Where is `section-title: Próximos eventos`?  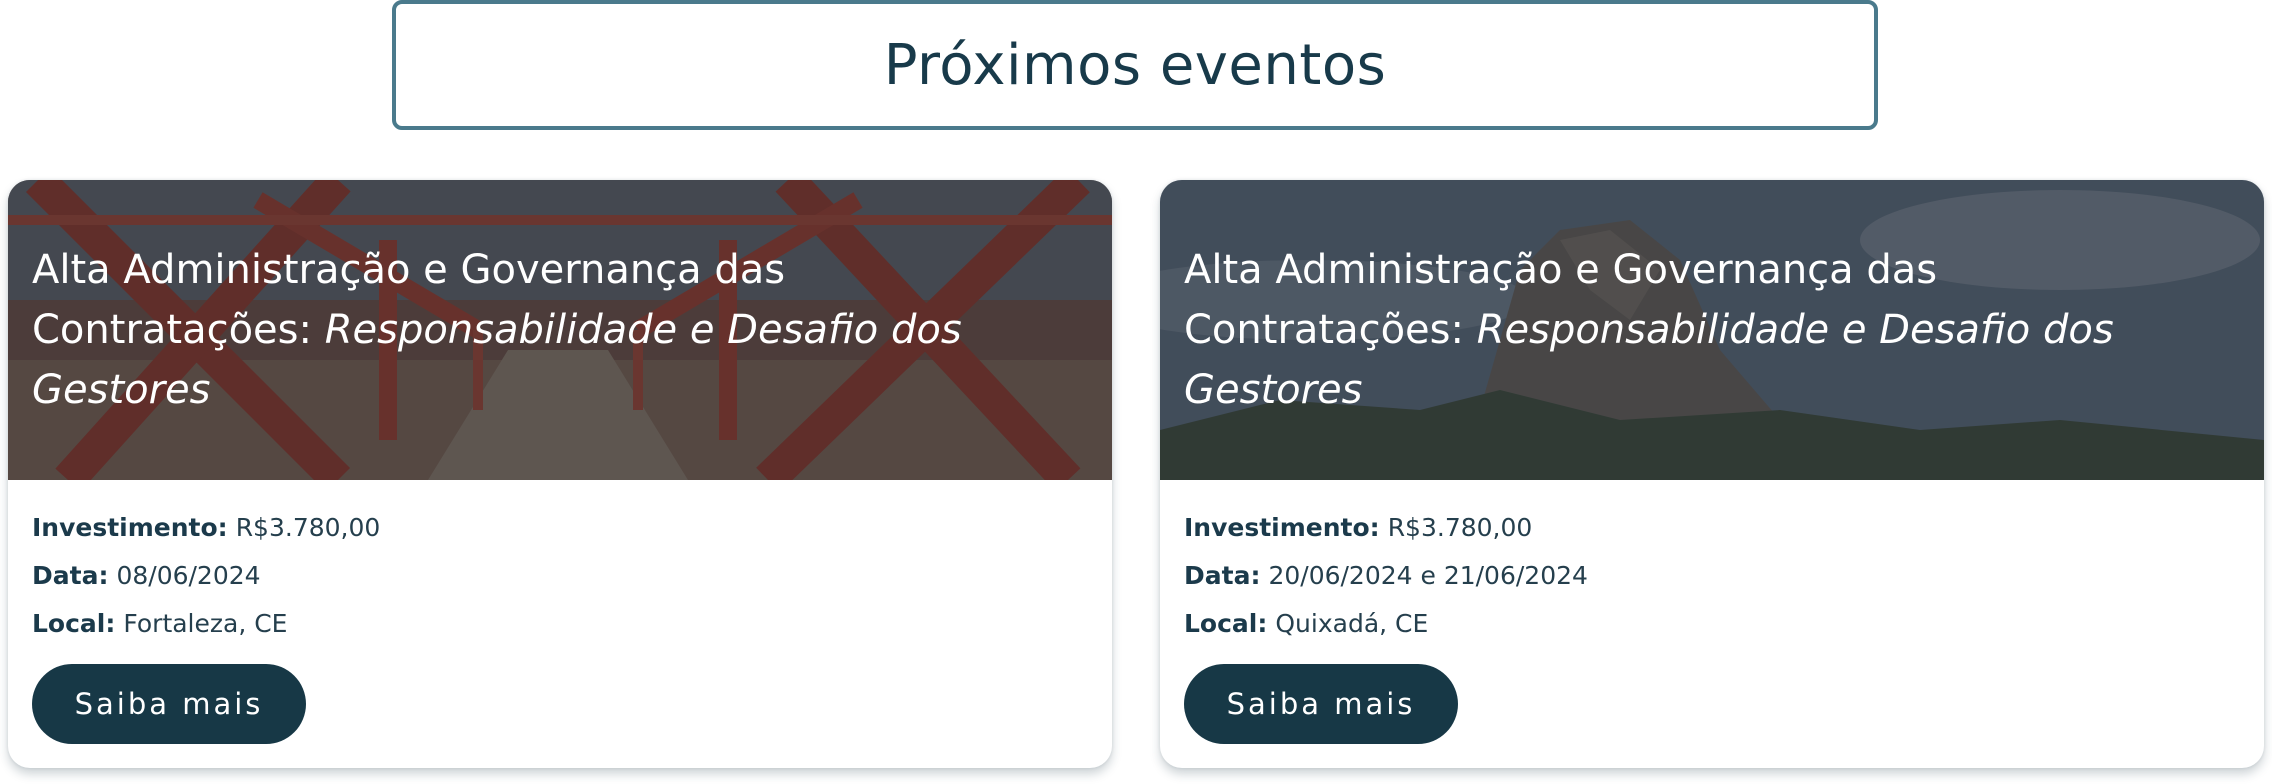 section-title: Próximos eventos is located at coordinates (1135, 65).